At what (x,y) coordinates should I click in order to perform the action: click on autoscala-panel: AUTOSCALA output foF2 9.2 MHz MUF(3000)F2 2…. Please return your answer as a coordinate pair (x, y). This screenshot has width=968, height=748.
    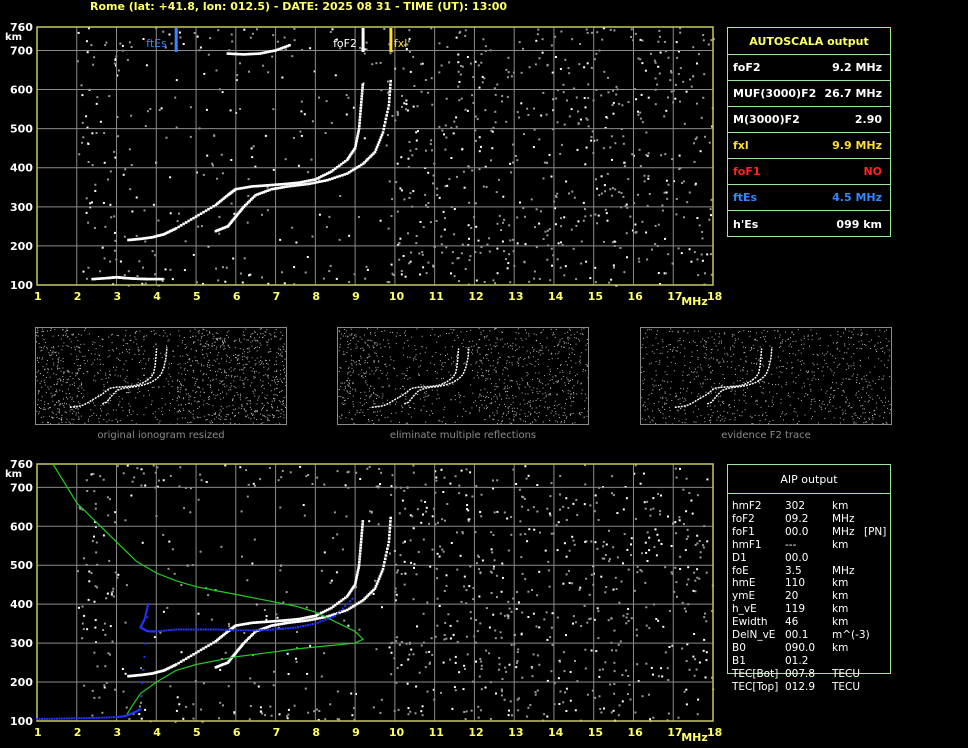
    Looking at the image, I should click on (809, 132).